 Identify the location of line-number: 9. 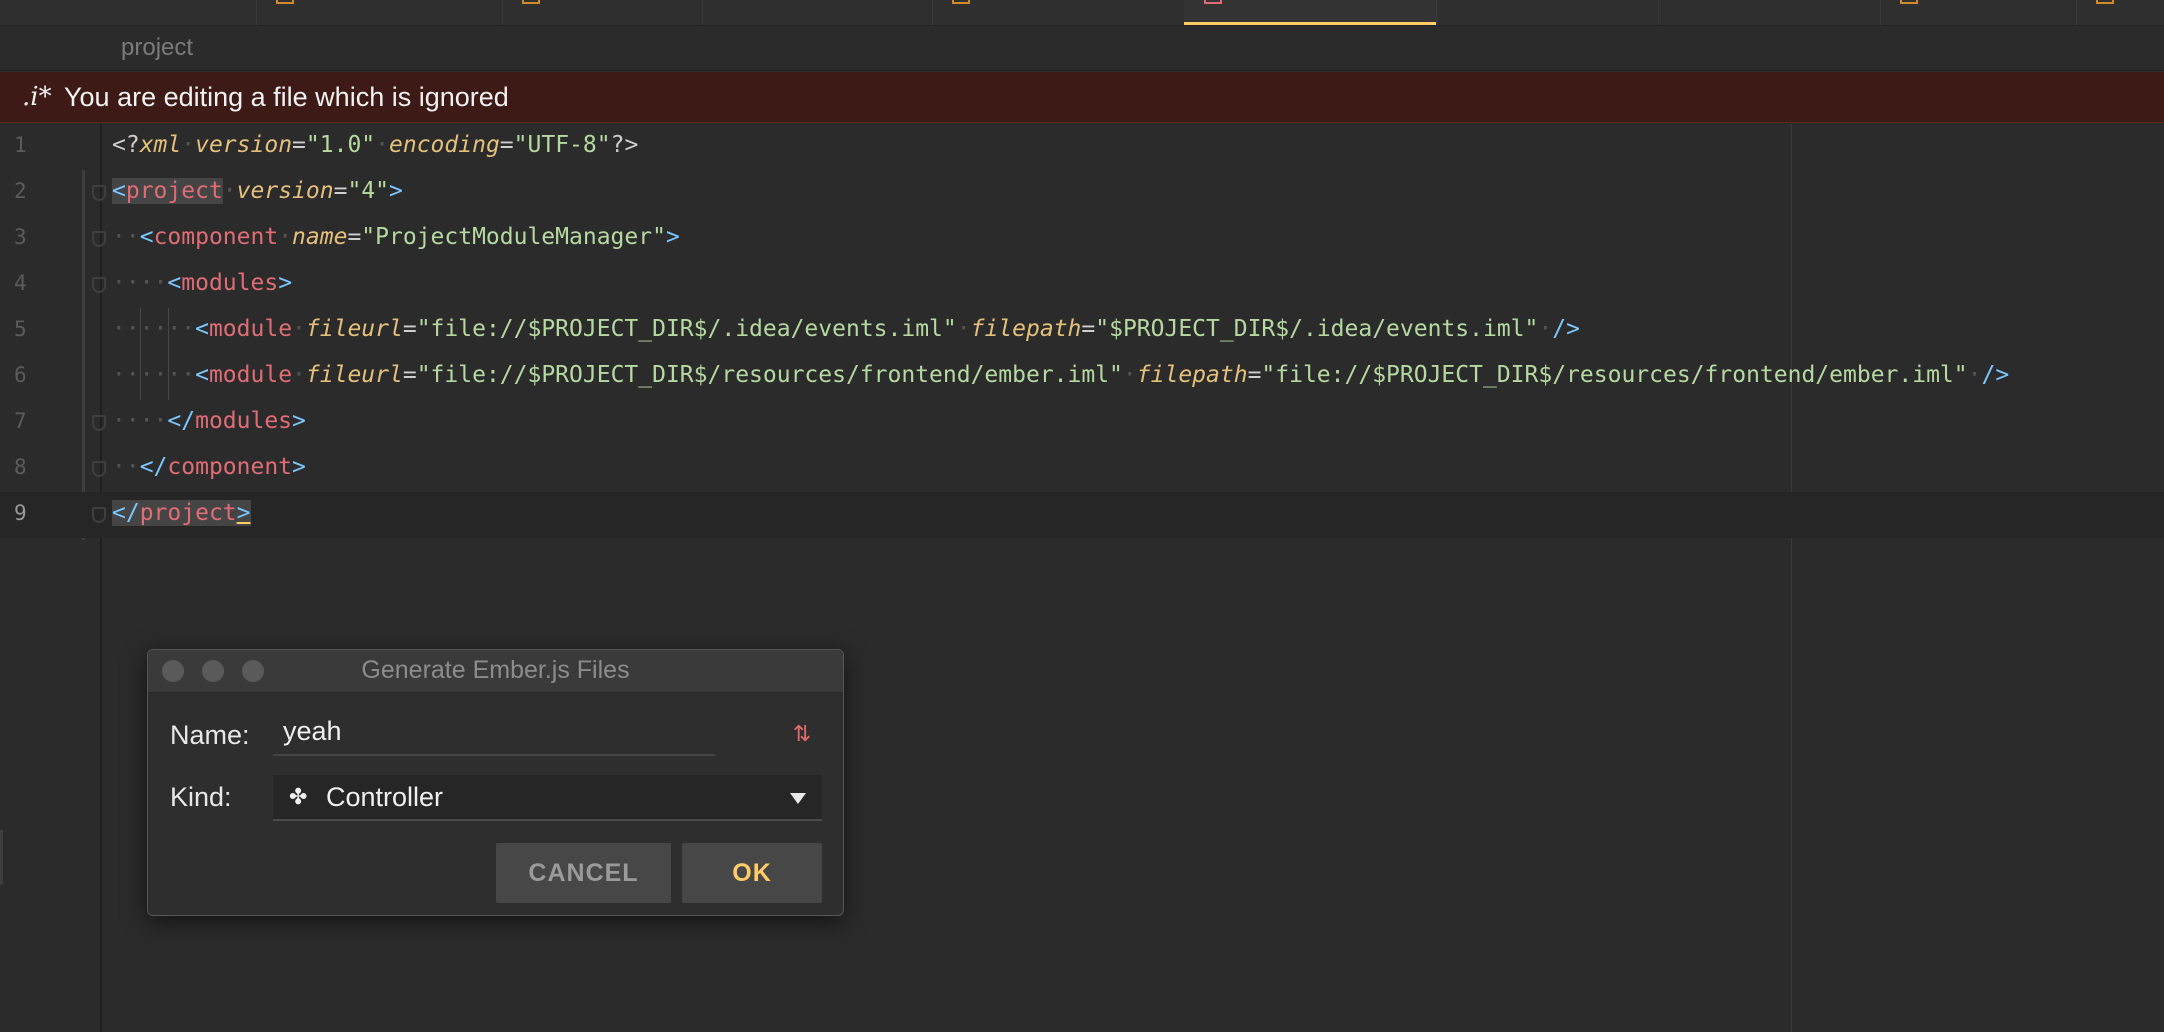
(20, 513).